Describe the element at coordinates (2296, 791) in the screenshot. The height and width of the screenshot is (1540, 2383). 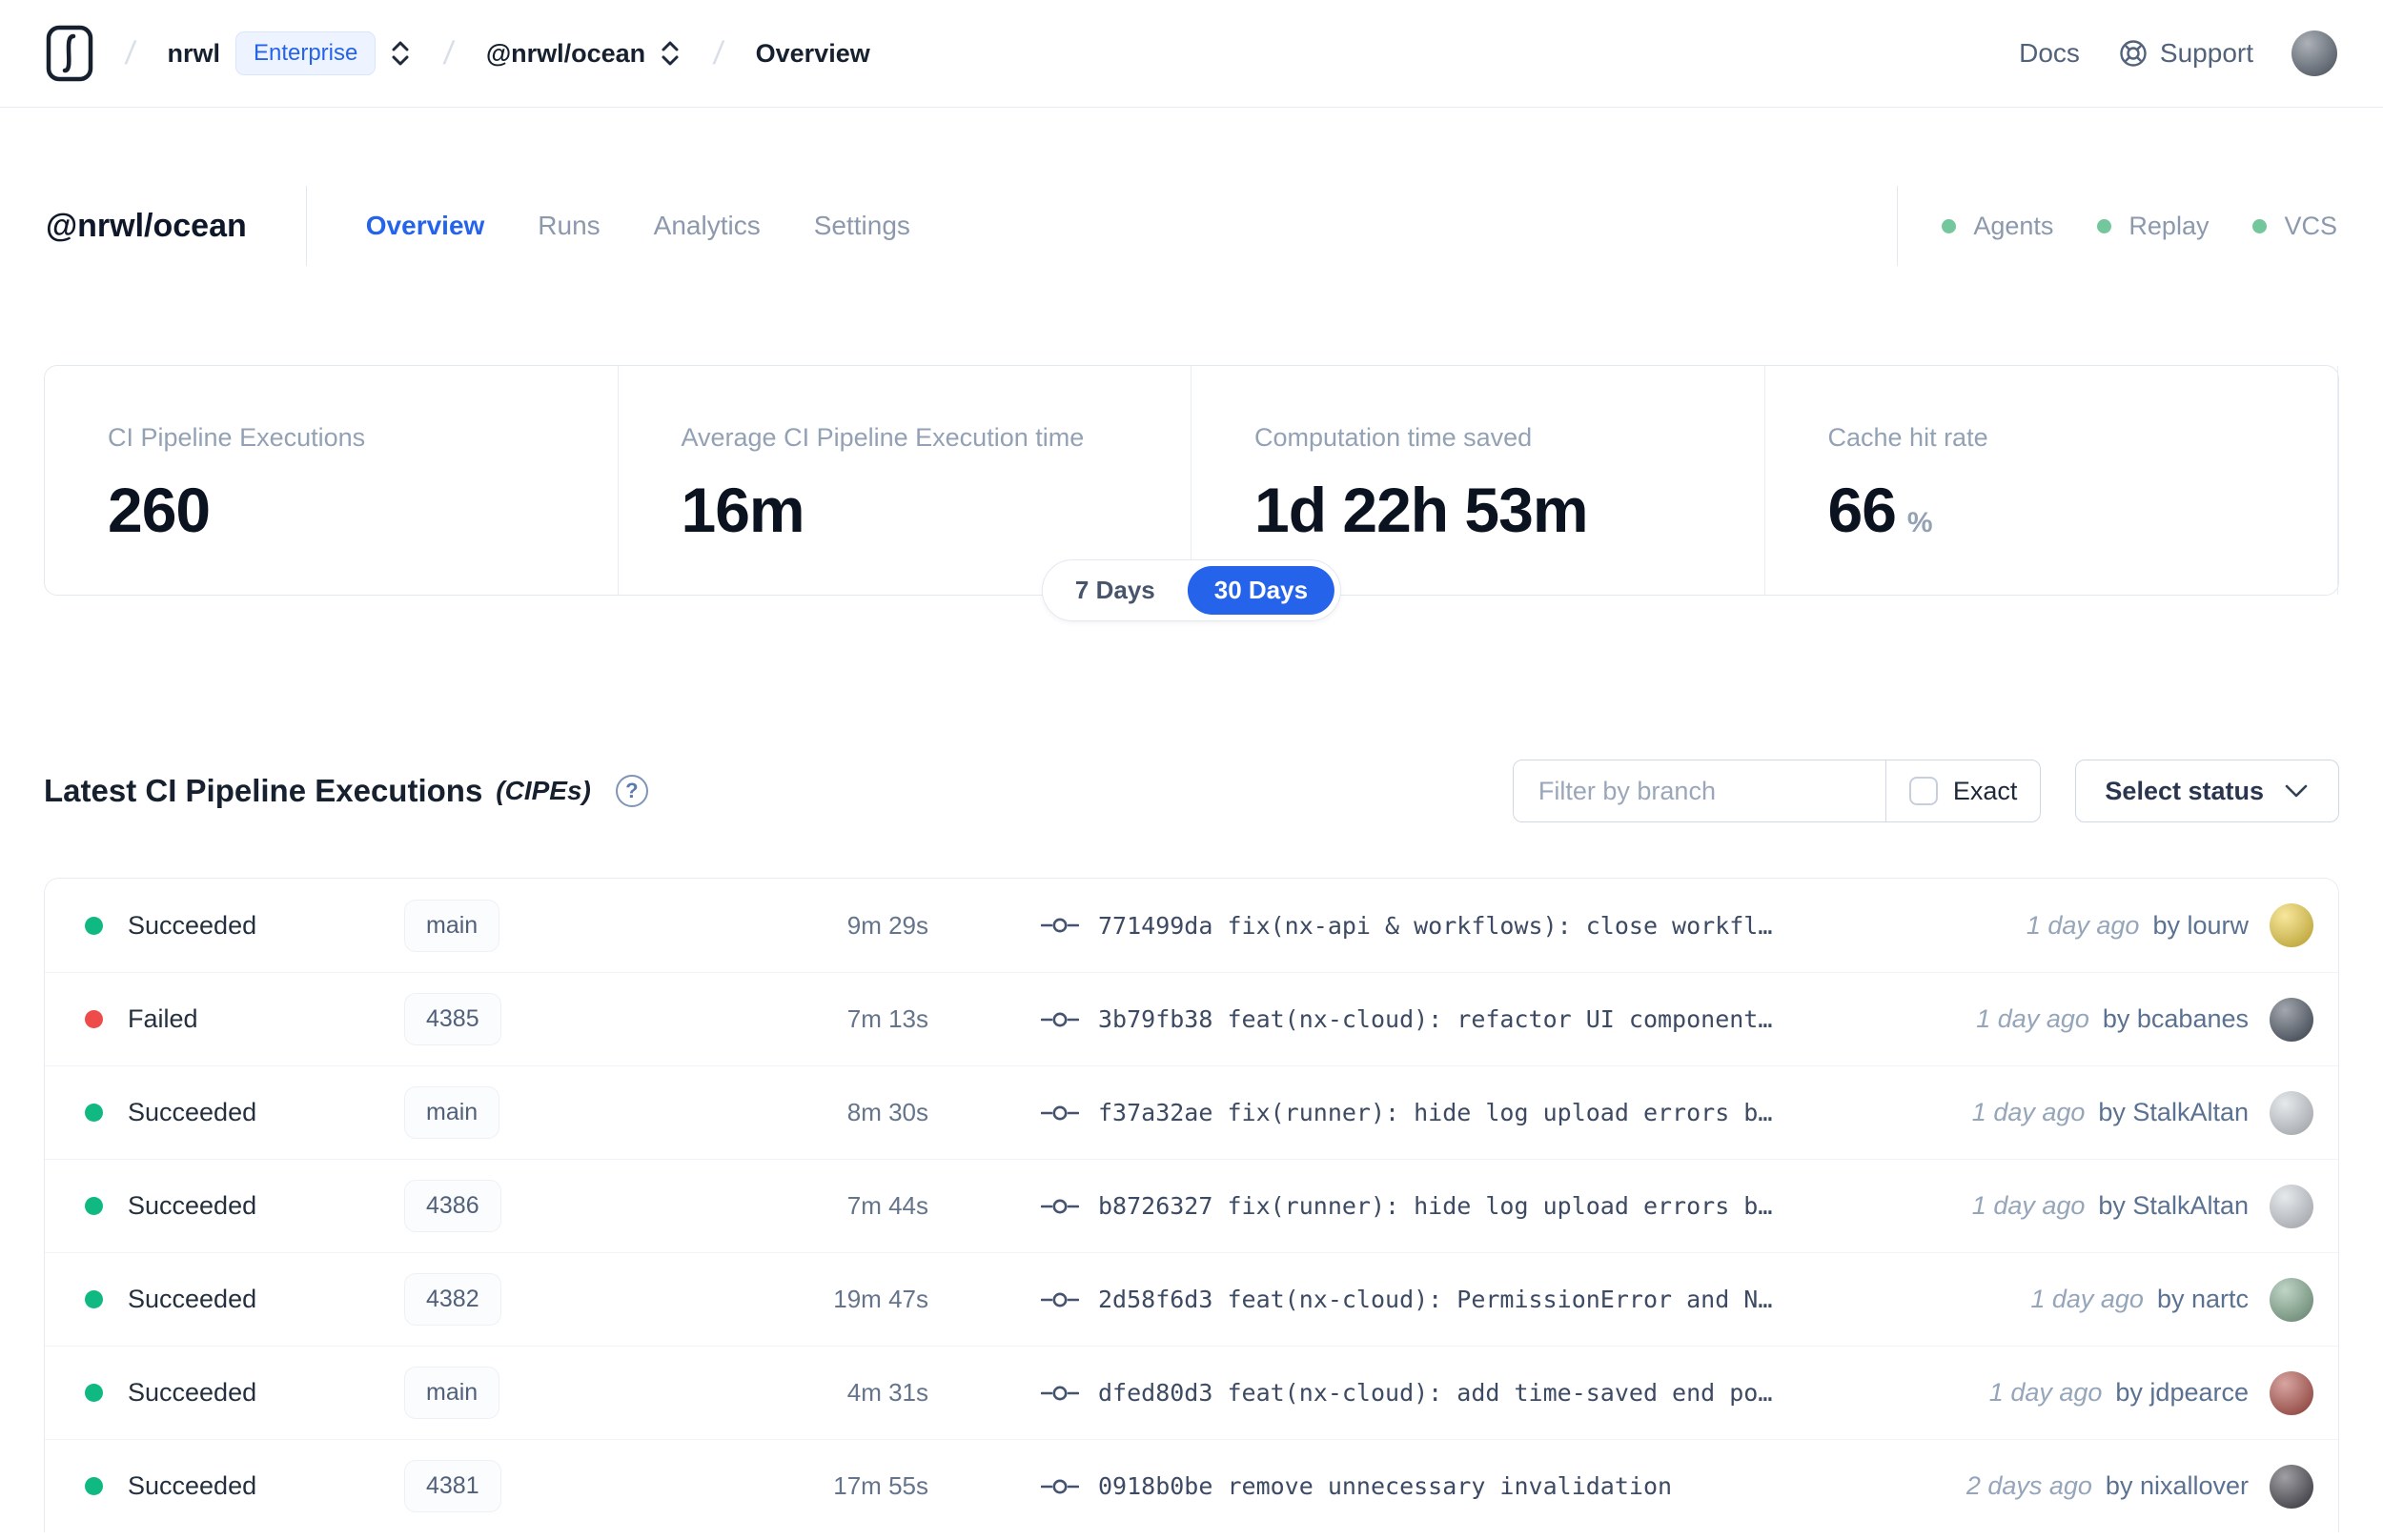
I see `chevron-down-icon` at that location.